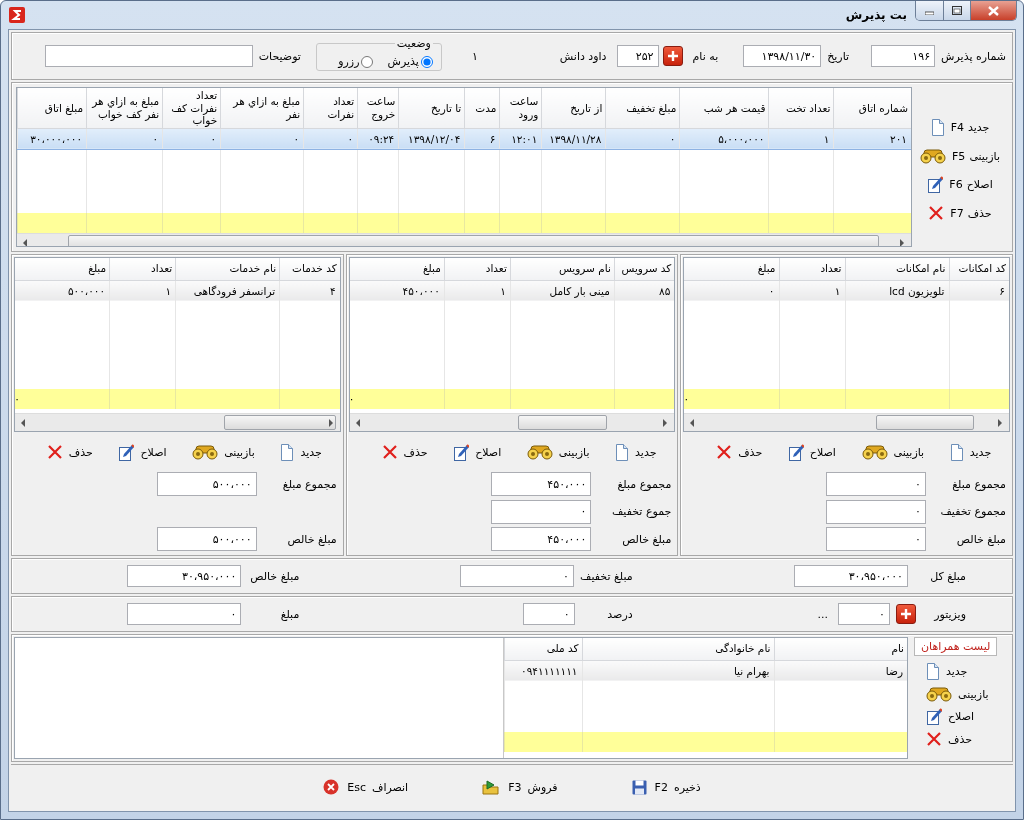 The height and width of the screenshot is (820, 1024). Describe the element at coordinates (979, 269) in the screenshot. I see `column-header: کد امکانات` at that location.